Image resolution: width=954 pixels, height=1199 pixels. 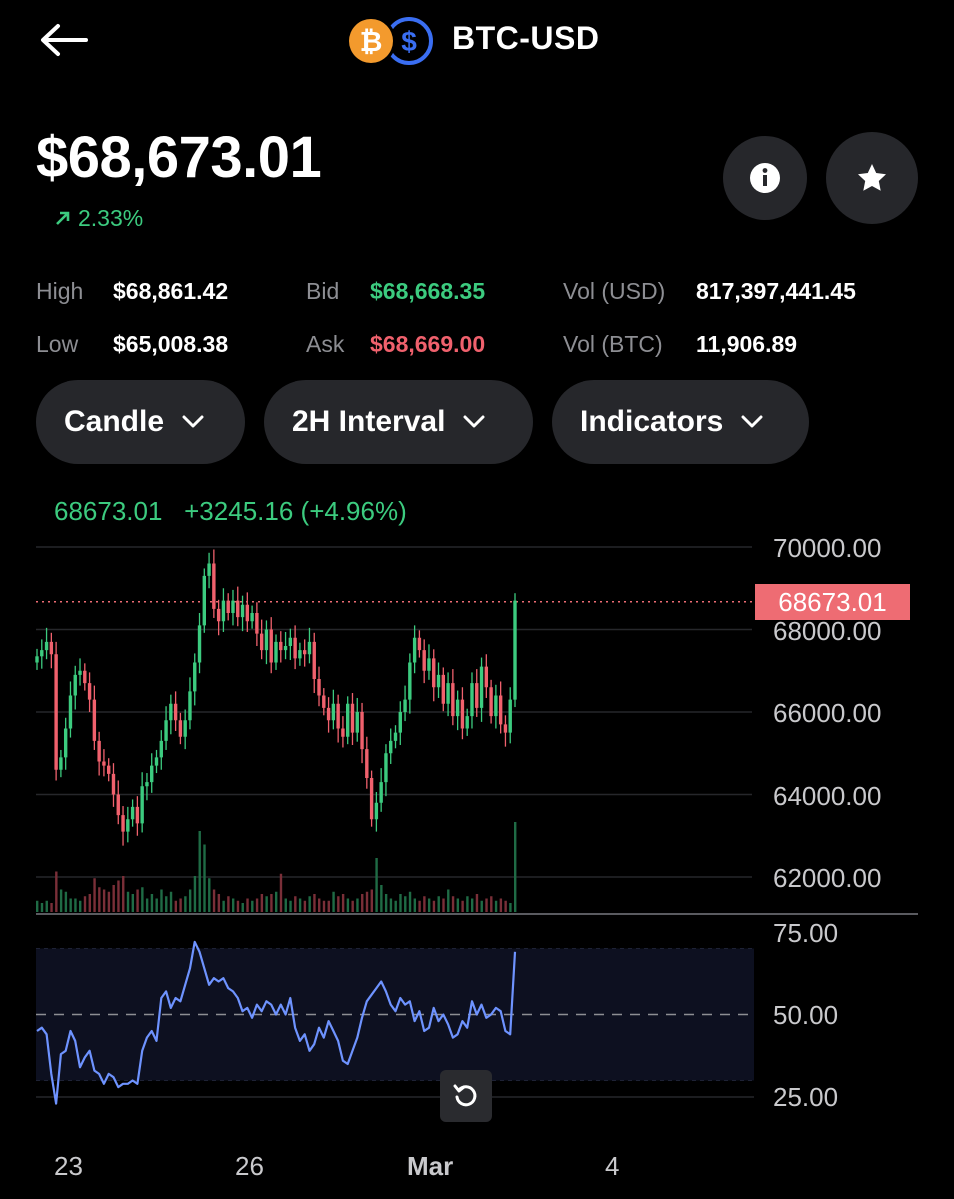 I want to click on indicators-dropdown: Indicators, so click(x=680, y=422).